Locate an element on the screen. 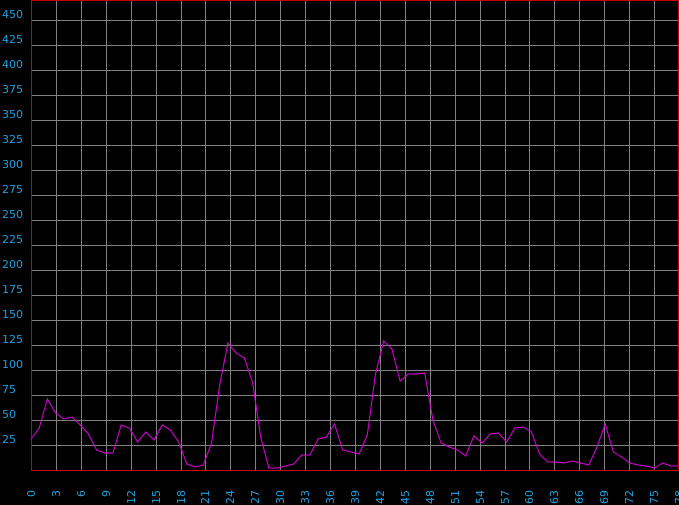 The image size is (679, 505). y-tick-label: 350 is located at coordinates (12, 114).